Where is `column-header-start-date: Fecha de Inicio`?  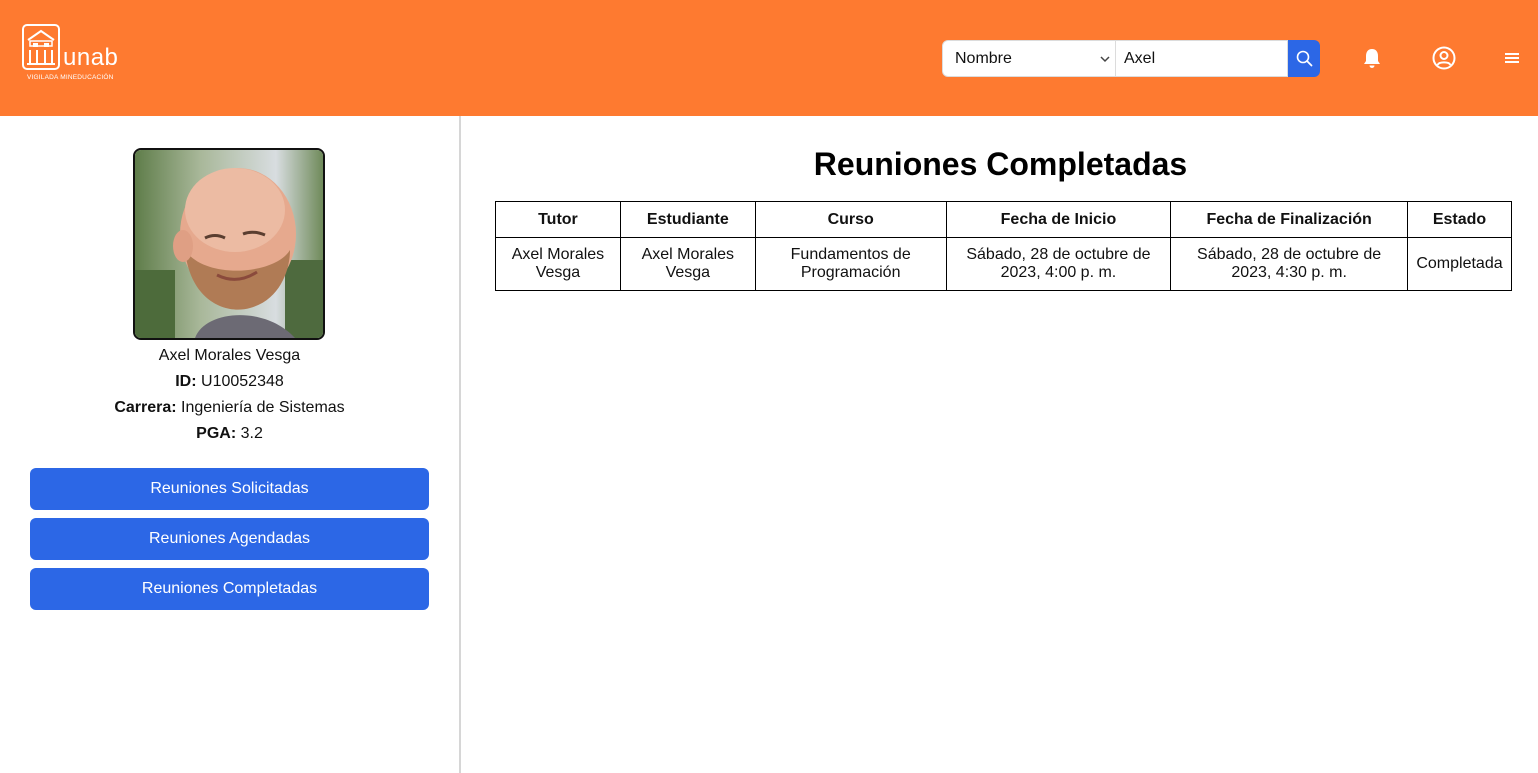
column-header-start-date: Fecha de Inicio is located at coordinates (1058, 219).